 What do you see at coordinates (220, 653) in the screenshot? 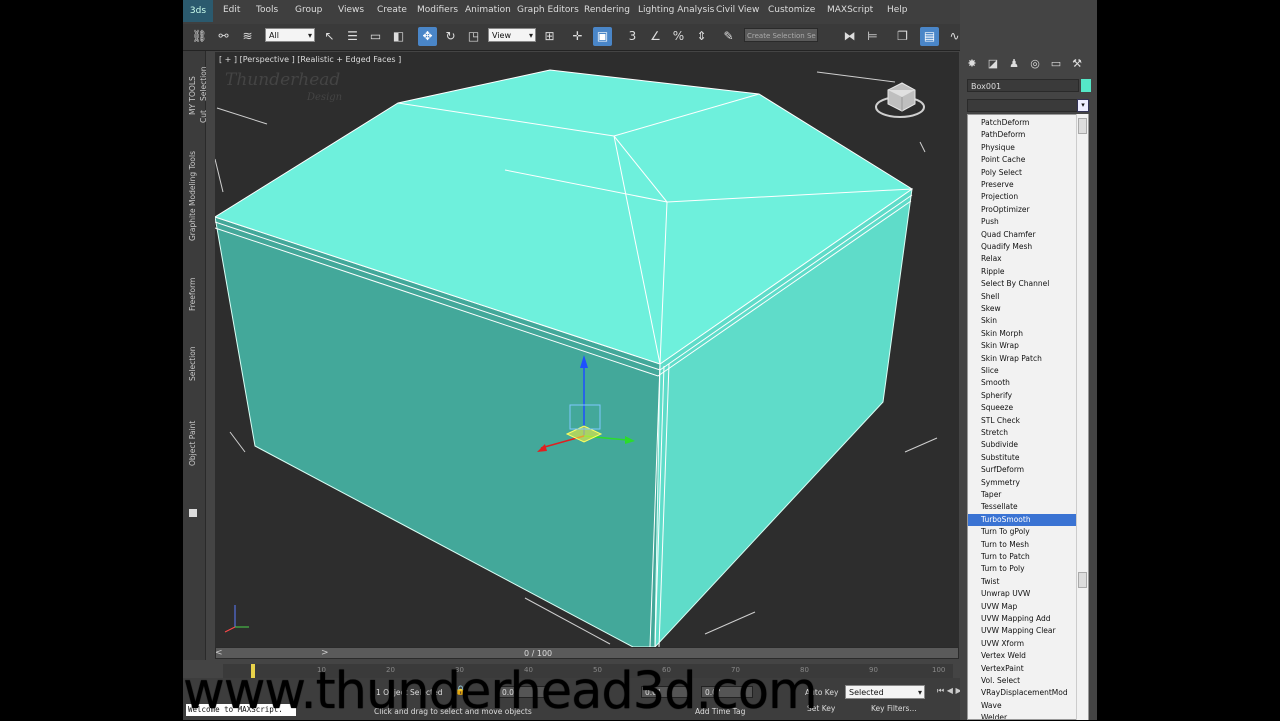
I see `time-slider-prev-icon: <` at bounding box center [220, 653].